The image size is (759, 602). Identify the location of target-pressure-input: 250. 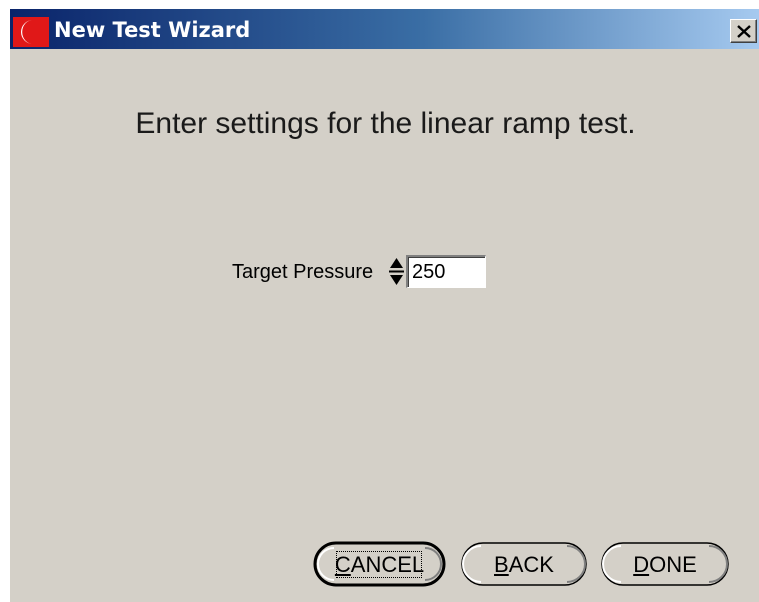
(446, 271).